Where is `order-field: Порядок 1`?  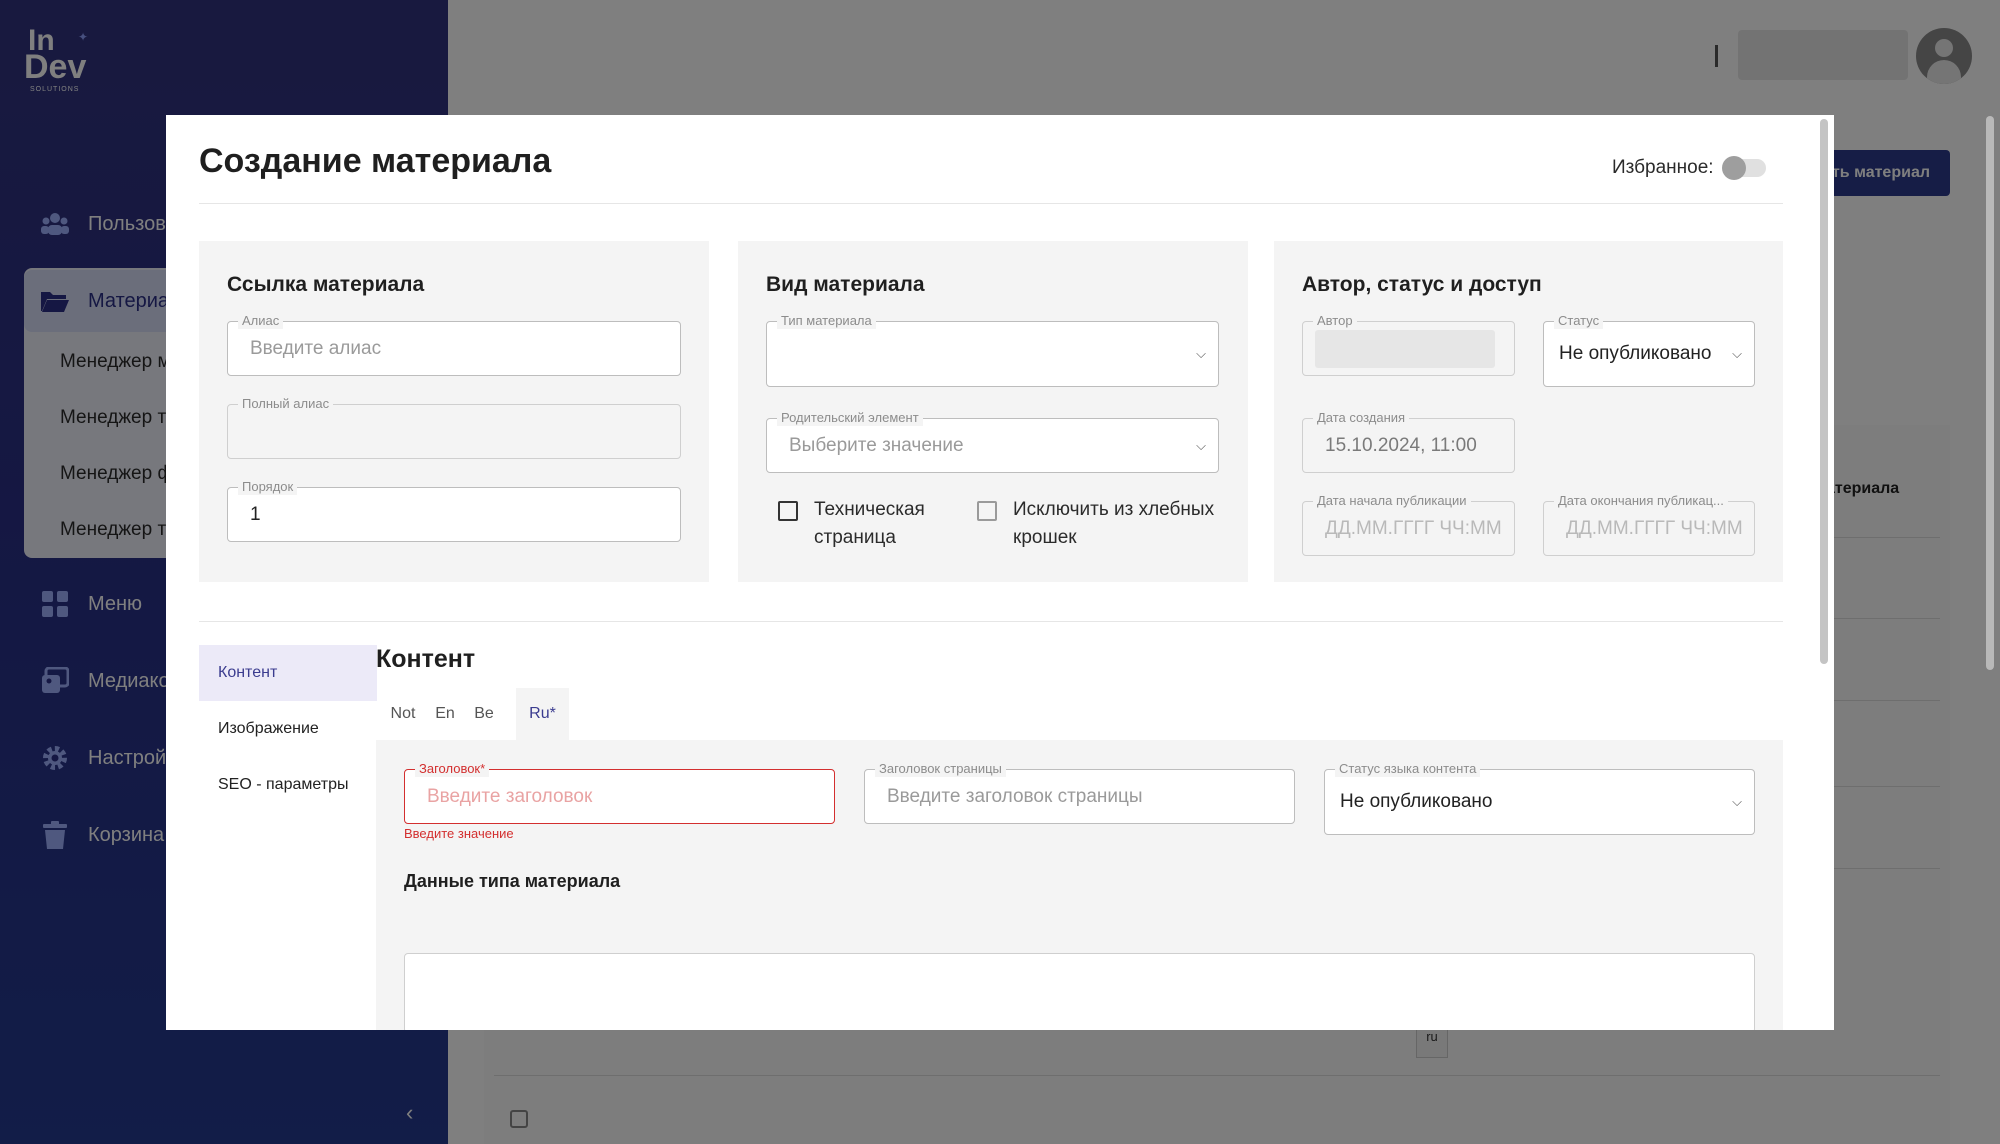 order-field: Порядок 1 is located at coordinates (454, 510).